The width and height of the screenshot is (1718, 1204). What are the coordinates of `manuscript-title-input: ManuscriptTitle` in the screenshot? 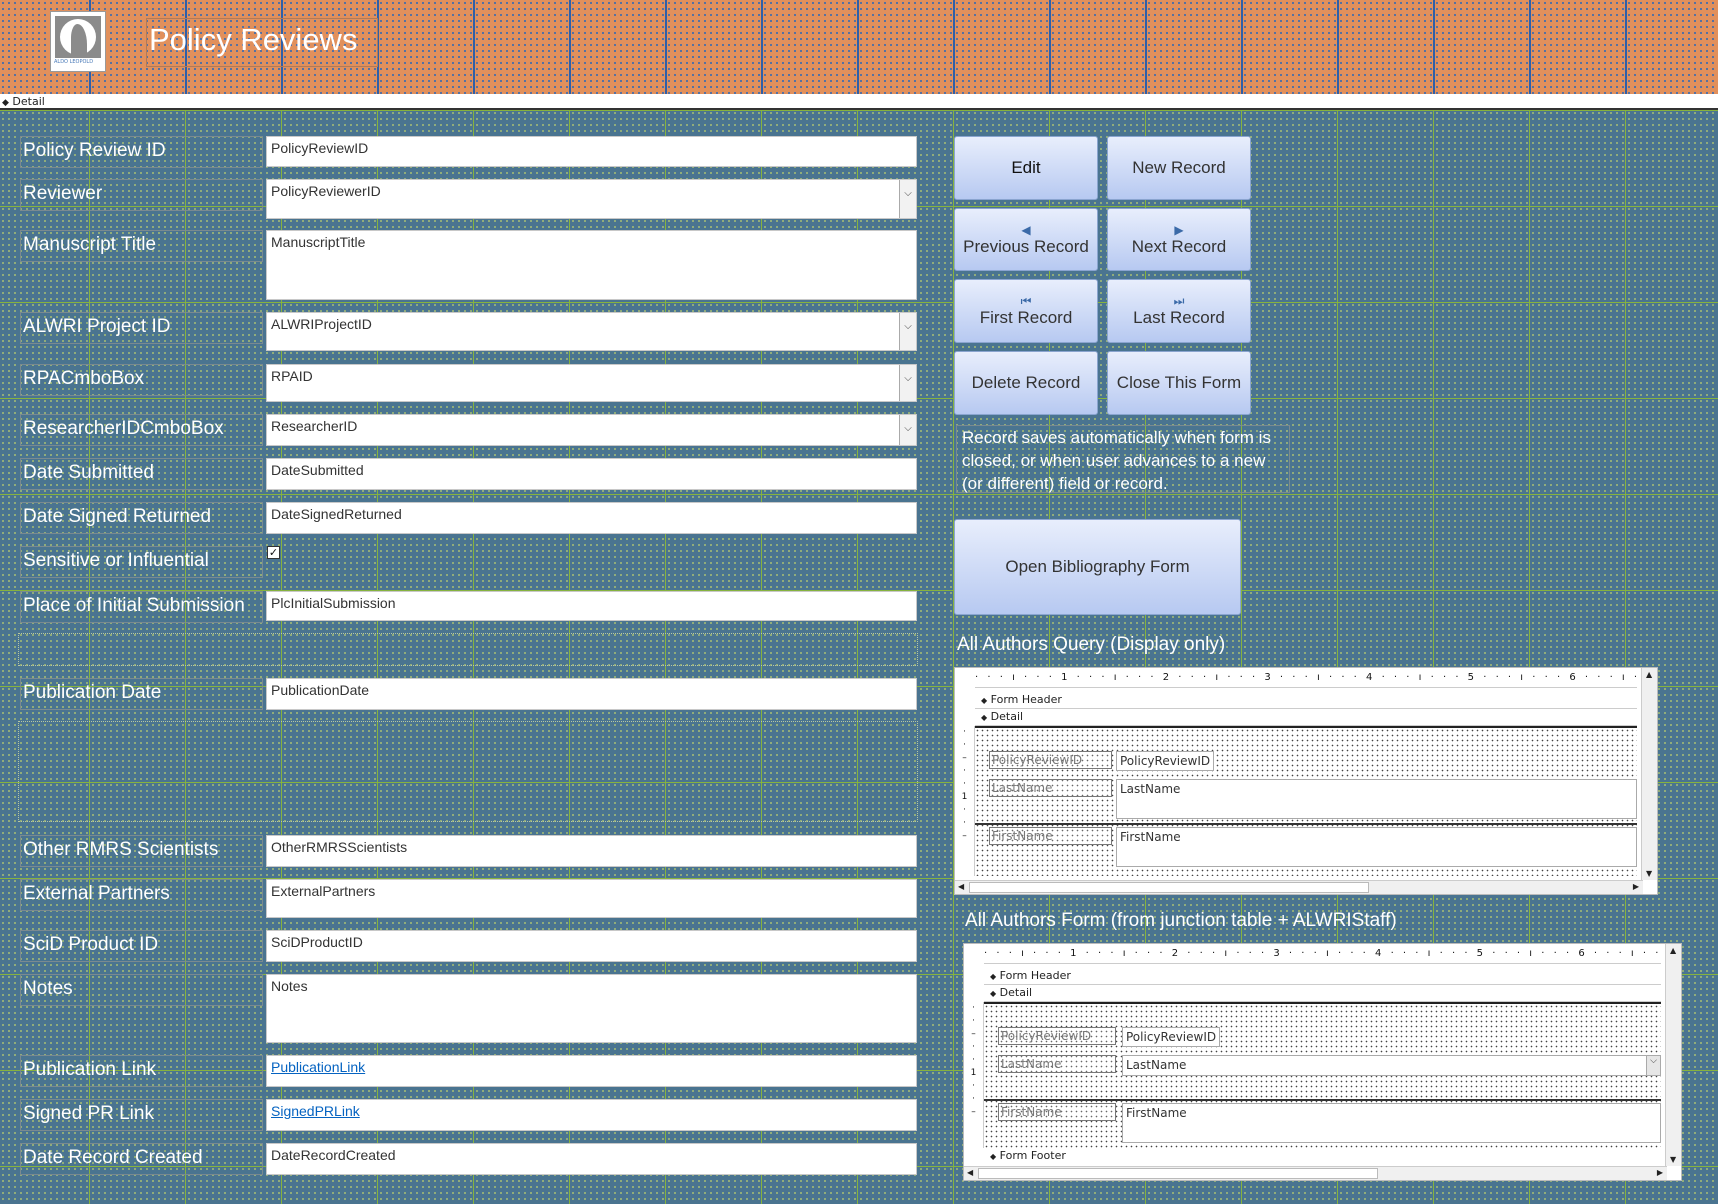 It's located at (591, 265).